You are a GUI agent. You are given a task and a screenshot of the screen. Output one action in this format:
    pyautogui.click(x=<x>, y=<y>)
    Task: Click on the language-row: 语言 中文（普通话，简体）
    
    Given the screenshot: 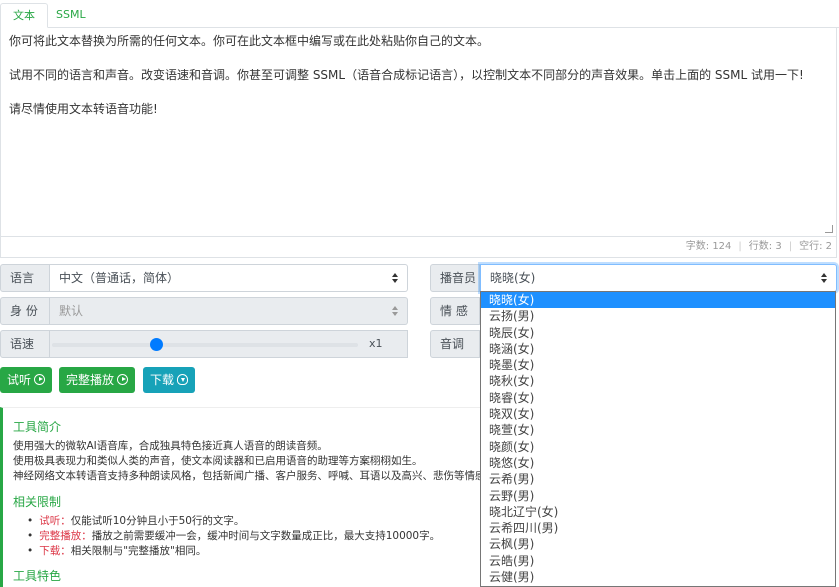 What is the action you would take?
    pyautogui.click(x=204, y=278)
    